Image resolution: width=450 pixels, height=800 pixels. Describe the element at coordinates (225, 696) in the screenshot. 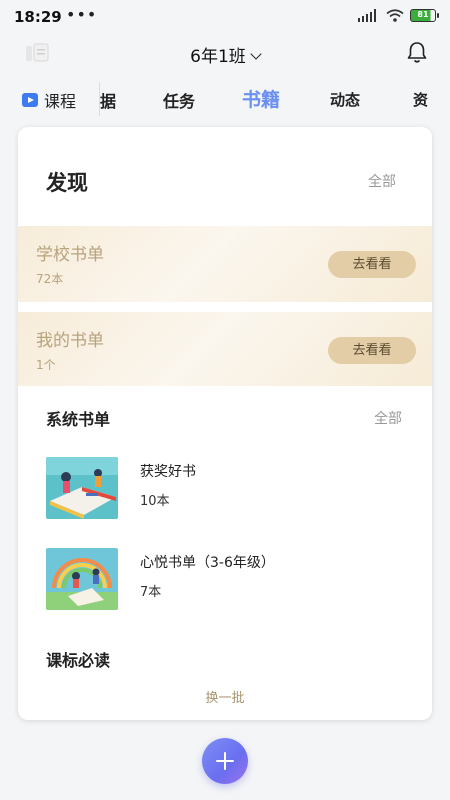

I see `refresh-batch-button: 换一批` at that location.